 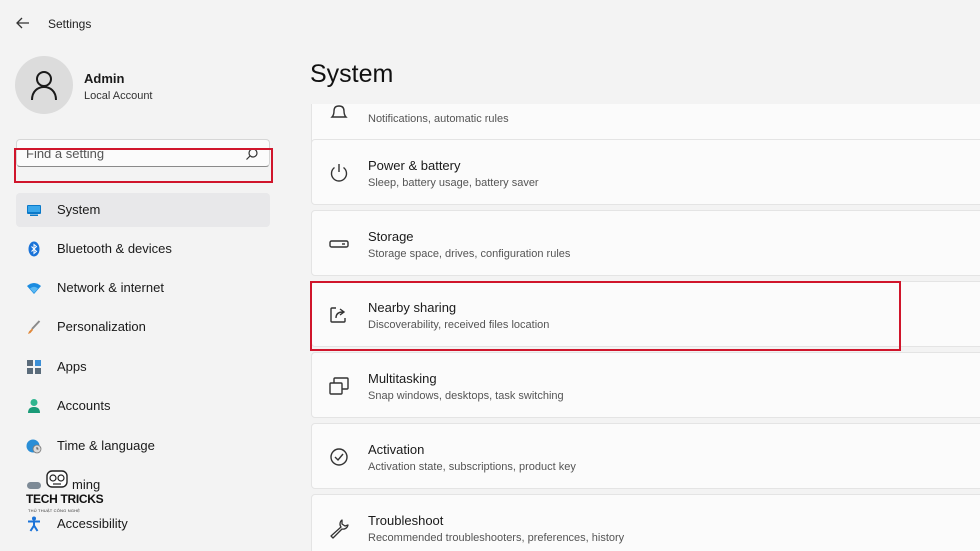 What do you see at coordinates (104, 78) in the screenshot?
I see `user-name: Admin` at bounding box center [104, 78].